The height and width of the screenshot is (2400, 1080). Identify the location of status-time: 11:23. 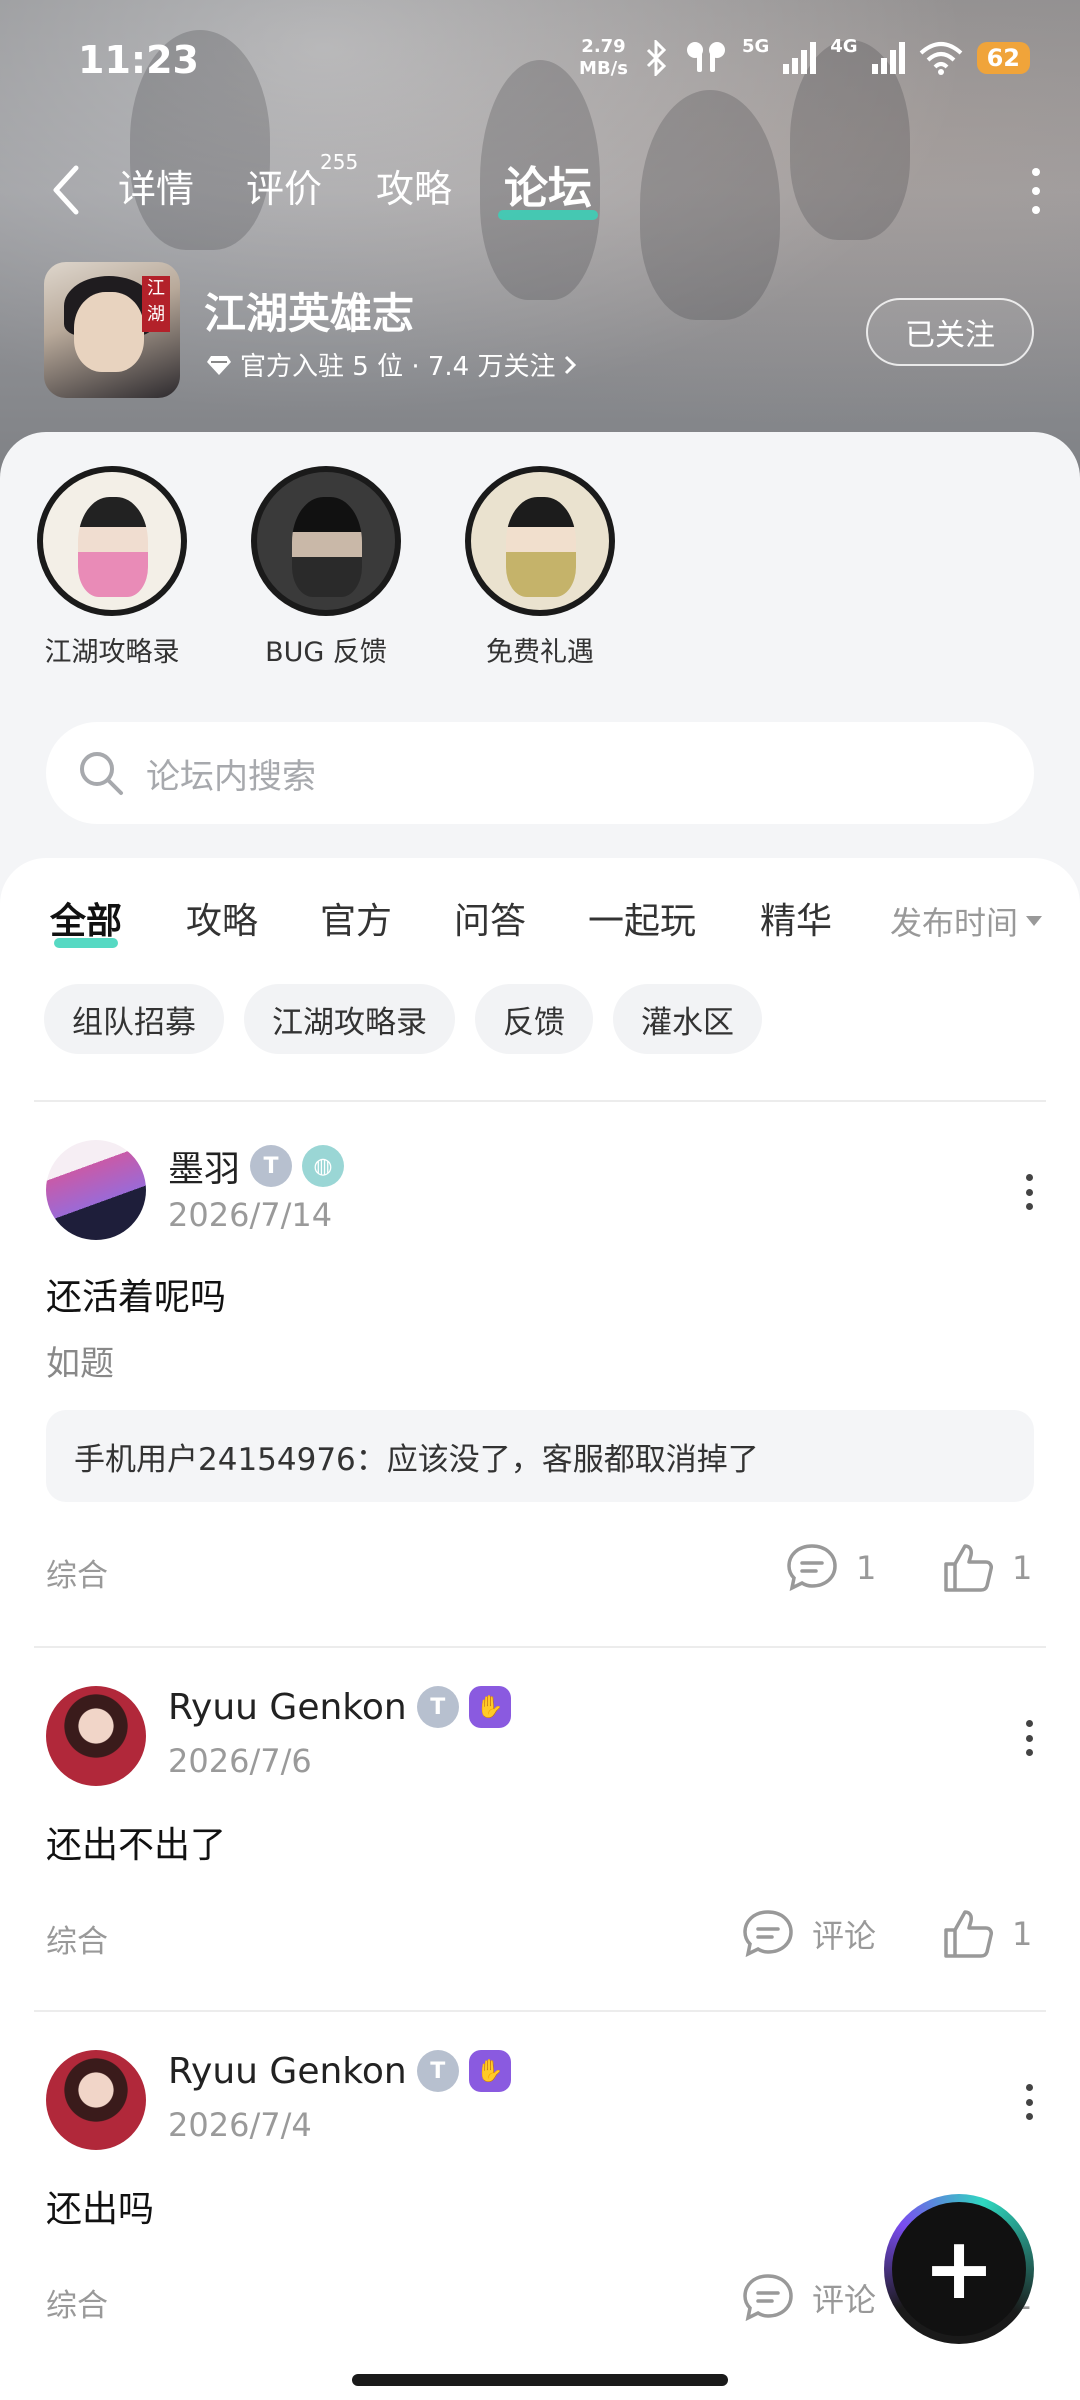
(138, 60).